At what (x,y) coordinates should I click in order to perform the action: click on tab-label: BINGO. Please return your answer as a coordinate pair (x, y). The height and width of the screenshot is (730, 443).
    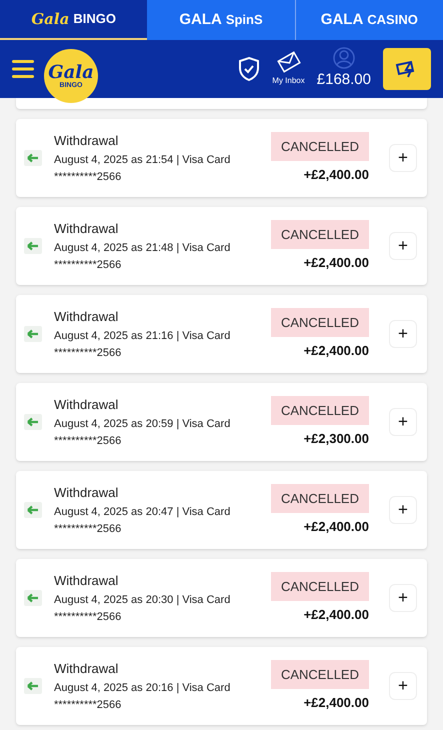
    Looking at the image, I should click on (94, 19).